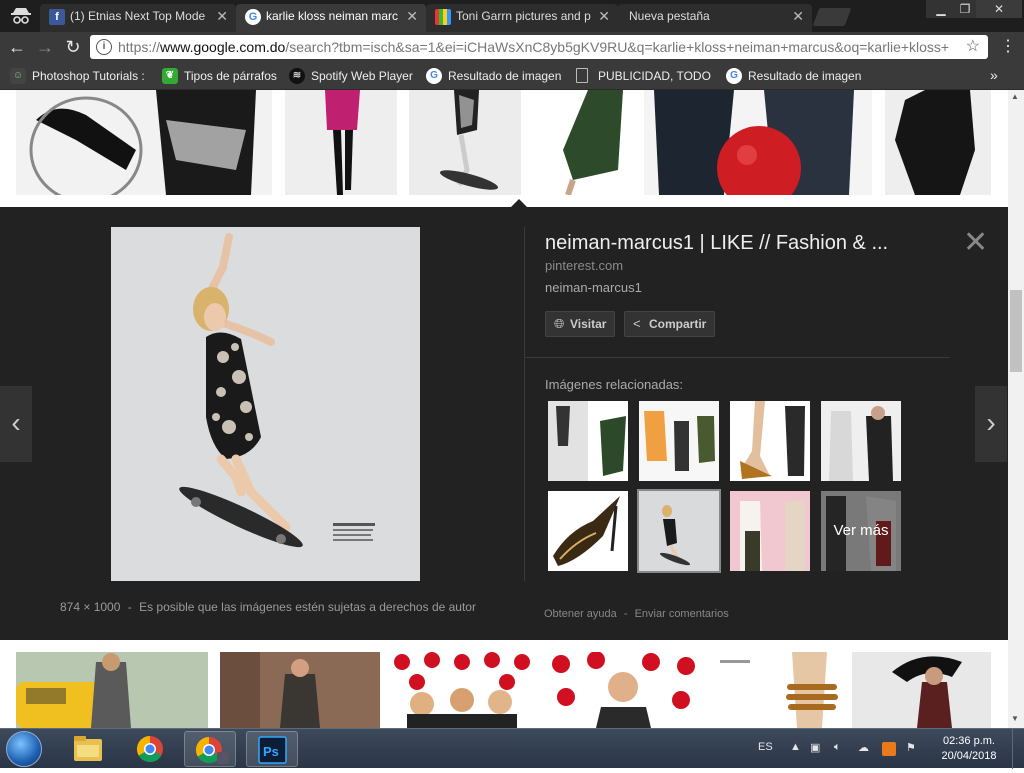 The image size is (1024, 773). I want to click on scrollbar-thumb, so click(1016, 331).